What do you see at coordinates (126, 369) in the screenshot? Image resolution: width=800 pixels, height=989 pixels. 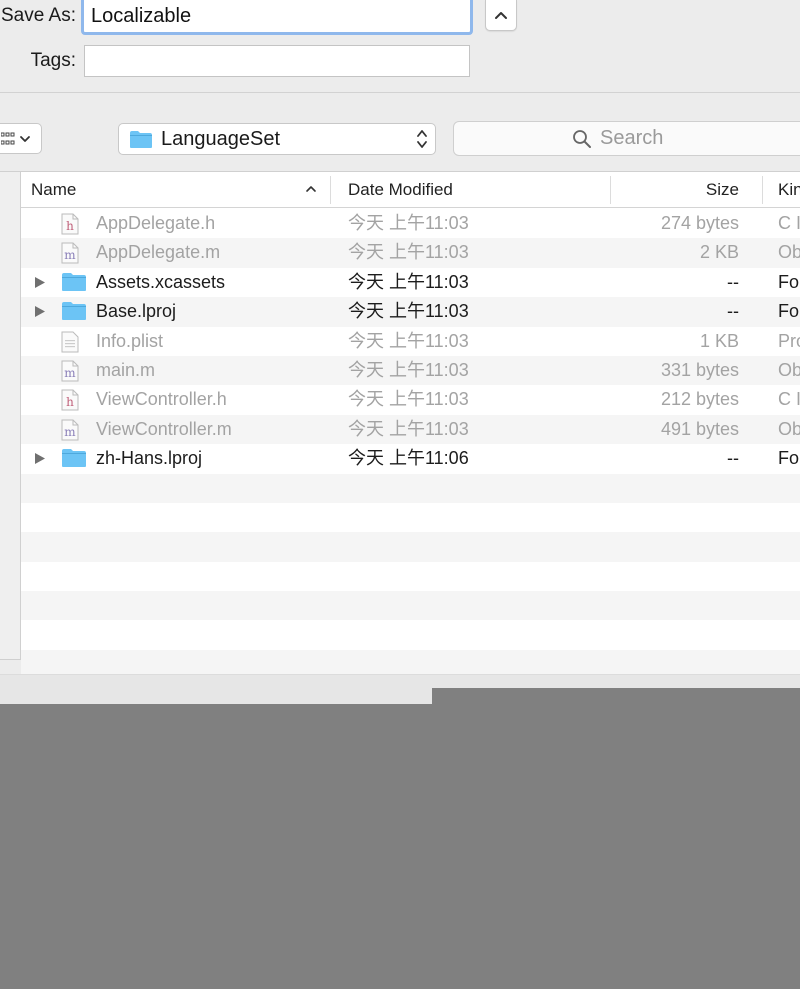 I see `file-name: main.m` at bounding box center [126, 369].